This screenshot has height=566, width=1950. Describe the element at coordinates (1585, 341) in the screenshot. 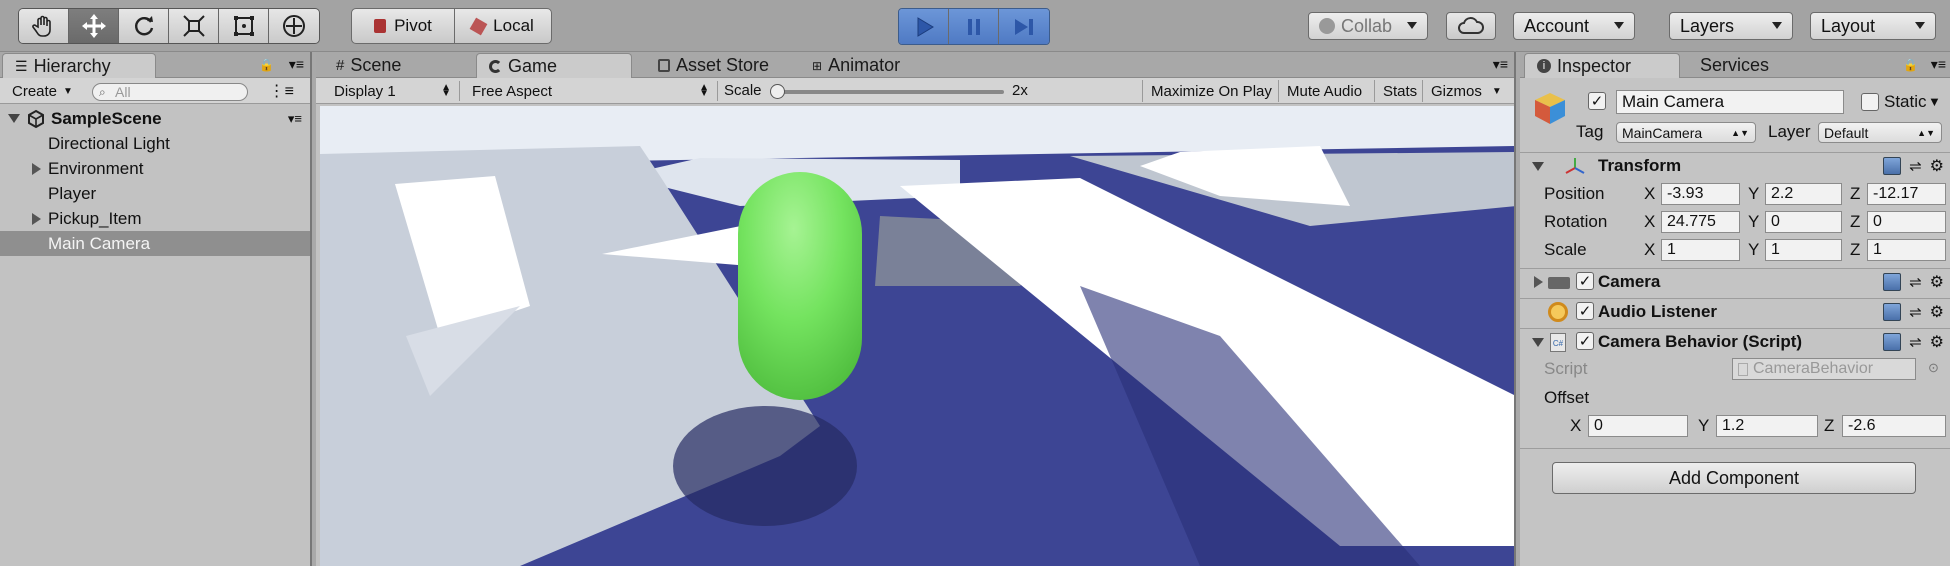

I see `camera-behavior-enabled-checkbox: ✓` at that location.